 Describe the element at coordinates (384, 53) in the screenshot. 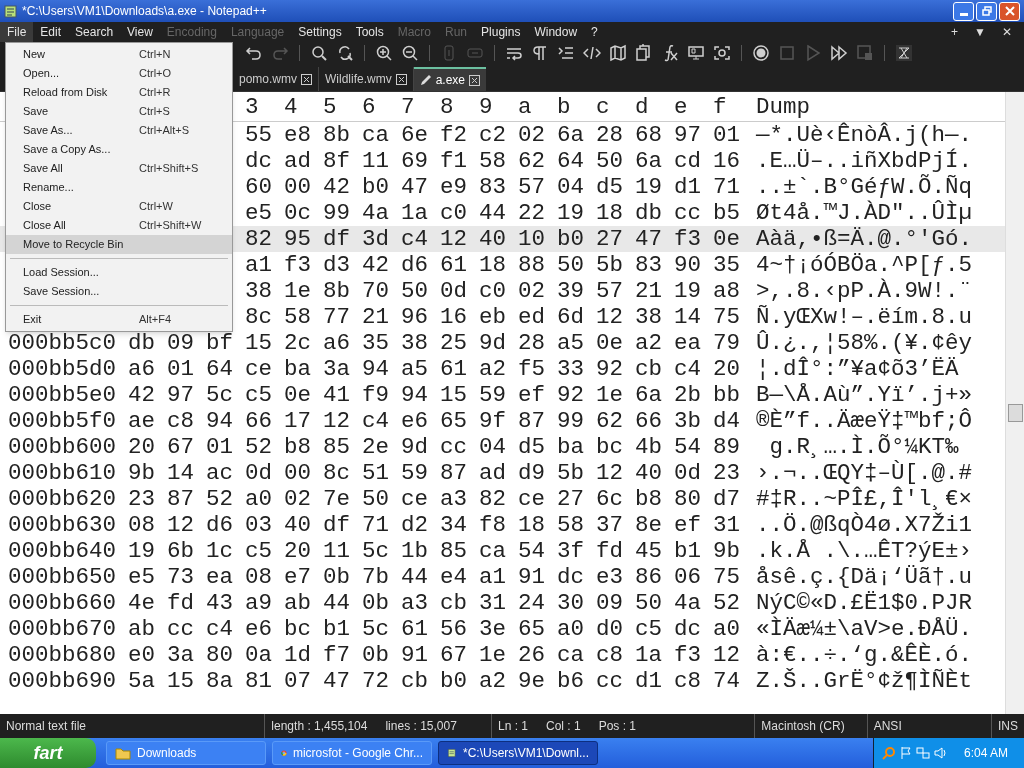

I see `zoom-in-icon` at that location.